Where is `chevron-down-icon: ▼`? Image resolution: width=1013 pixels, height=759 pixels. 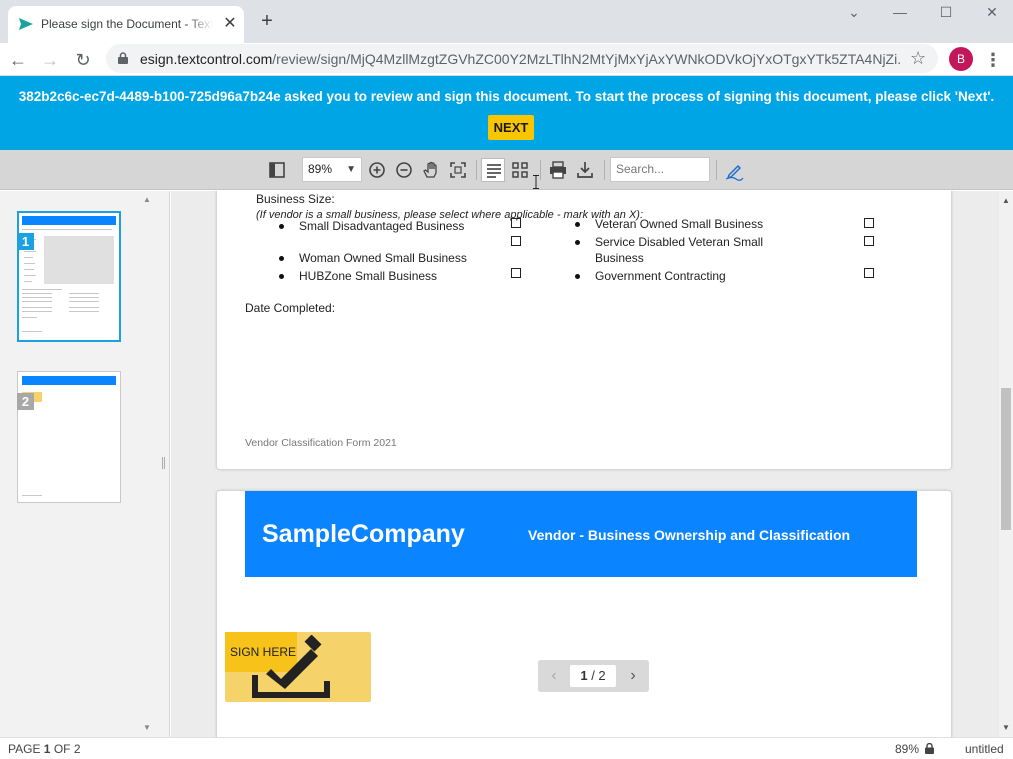 chevron-down-icon: ▼ is located at coordinates (351, 169).